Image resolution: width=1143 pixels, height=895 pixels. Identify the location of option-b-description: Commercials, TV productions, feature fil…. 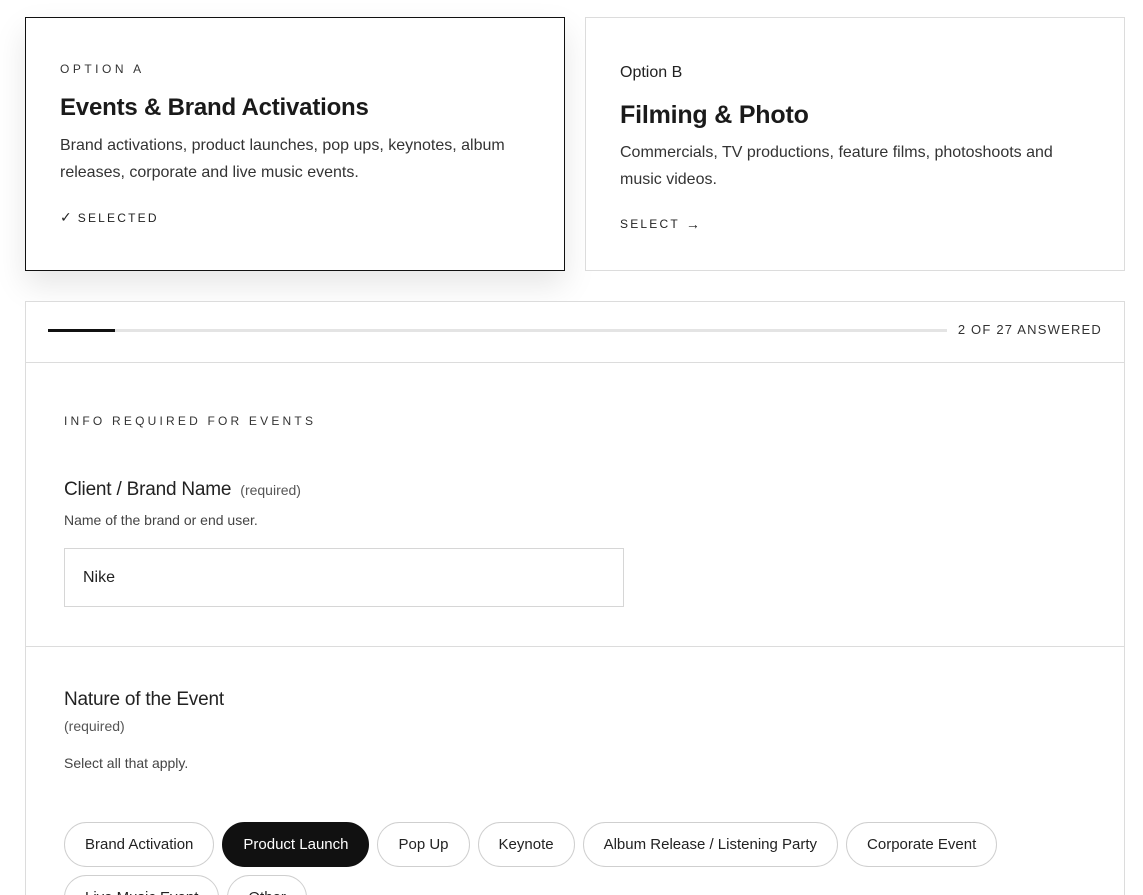
(836, 166).